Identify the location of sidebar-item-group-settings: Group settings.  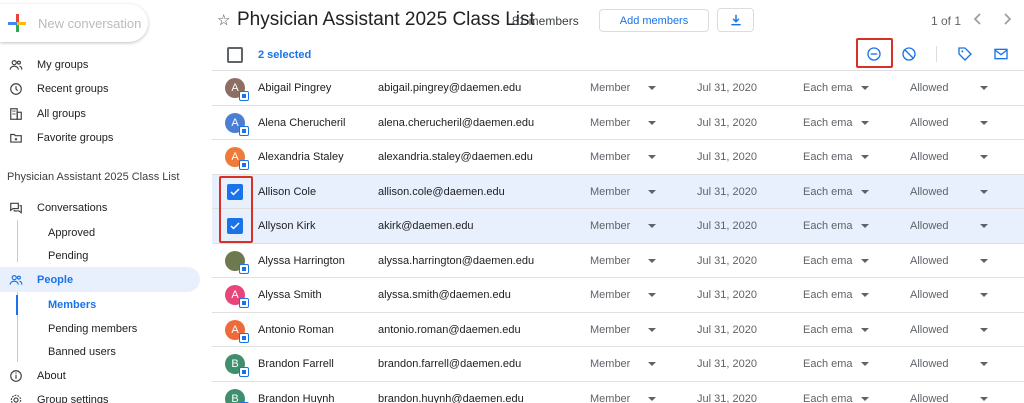
(100, 395).